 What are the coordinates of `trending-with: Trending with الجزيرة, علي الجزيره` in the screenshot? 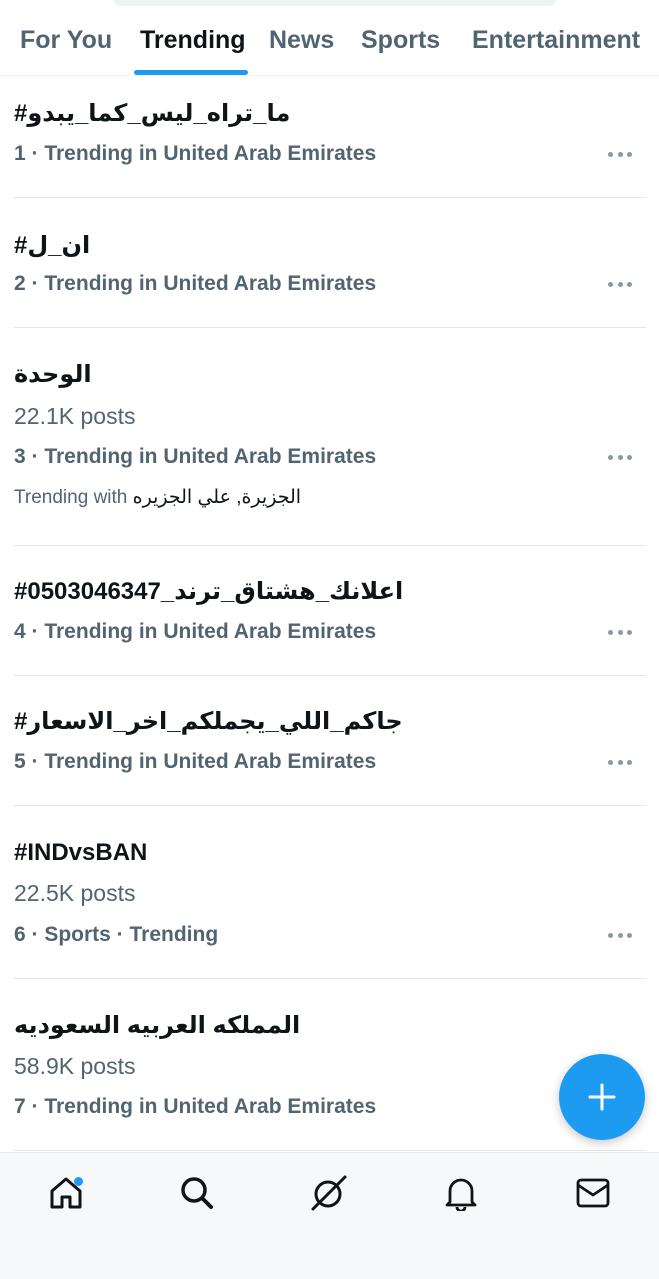 It's located at (157, 497).